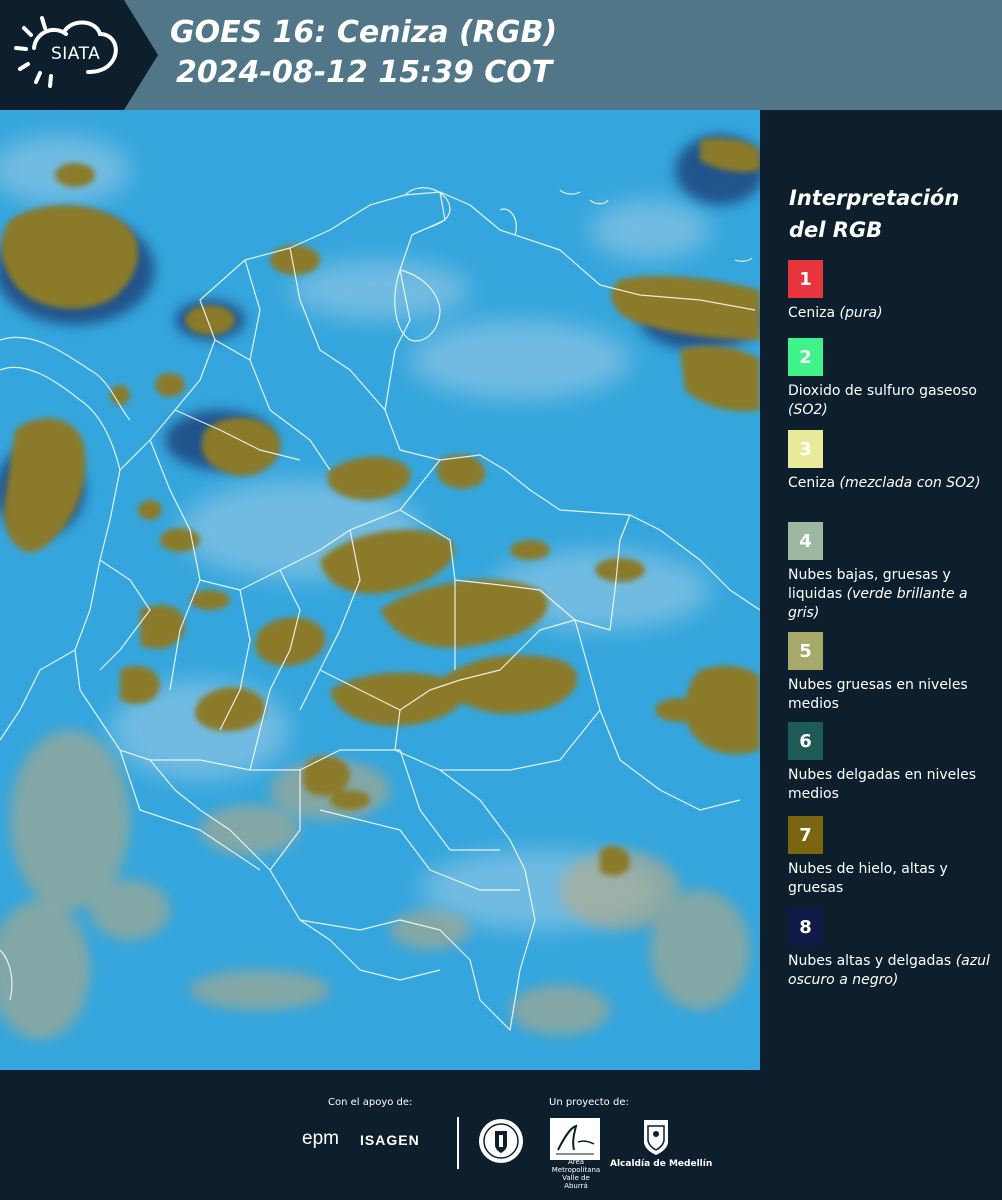  What do you see at coordinates (370, 1102) in the screenshot?
I see `support-label: Con el apoyo de:` at bounding box center [370, 1102].